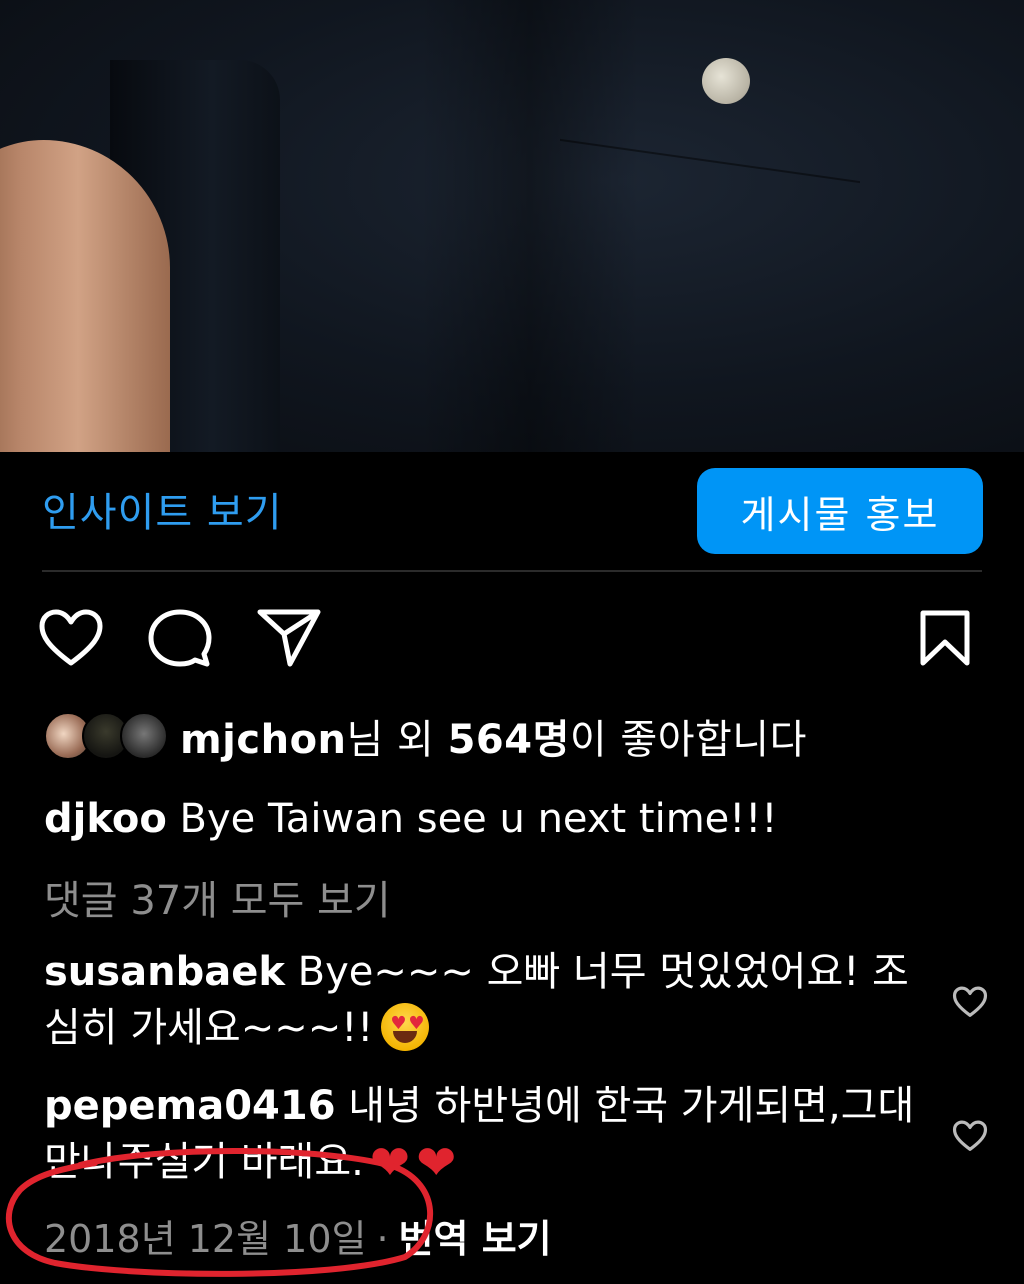 The width and height of the screenshot is (1024, 1284). What do you see at coordinates (945, 638) in the screenshot?
I see `bookmark-icon` at bounding box center [945, 638].